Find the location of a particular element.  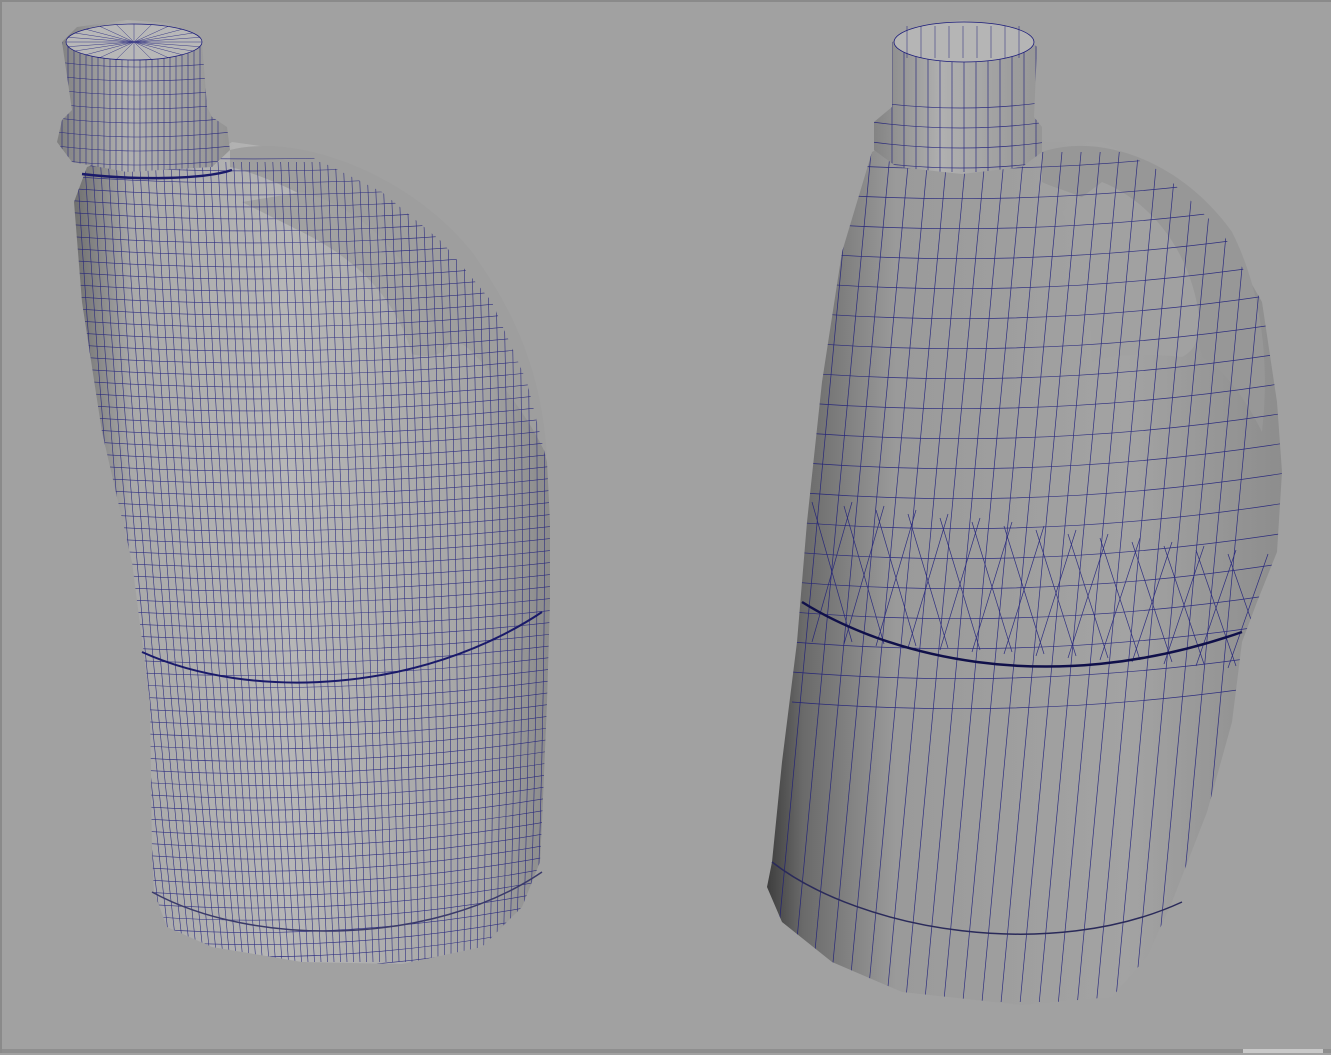

cap-top-wireframe is located at coordinates (134, 42).